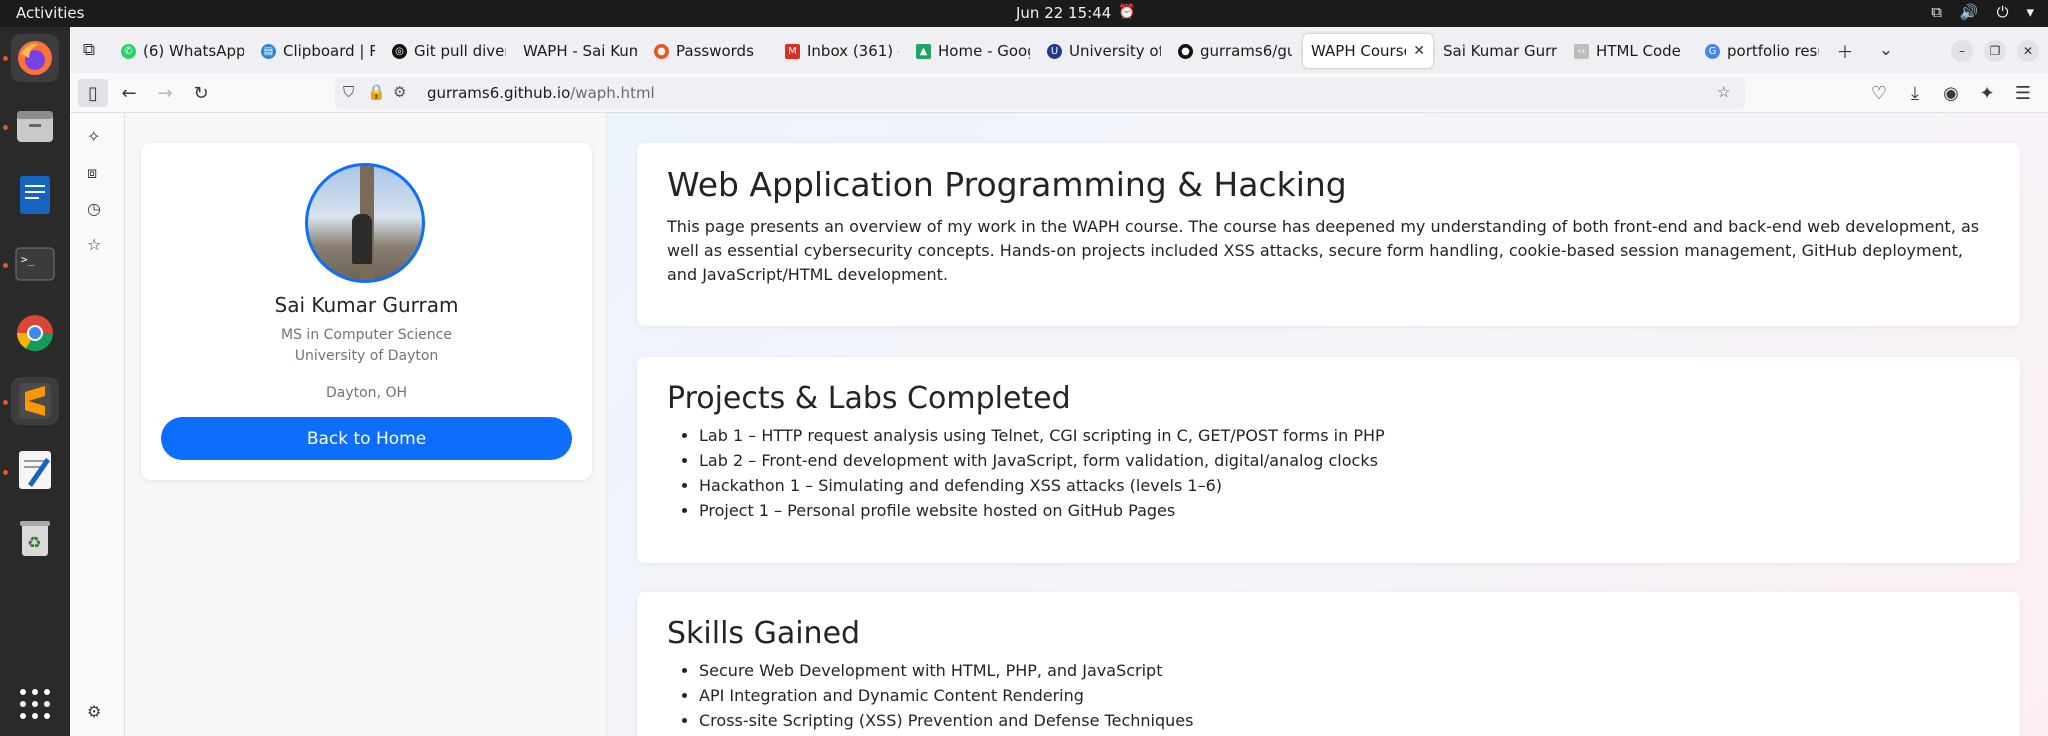  Describe the element at coordinates (35, 58) in the screenshot. I see `firefox-icon` at that location.